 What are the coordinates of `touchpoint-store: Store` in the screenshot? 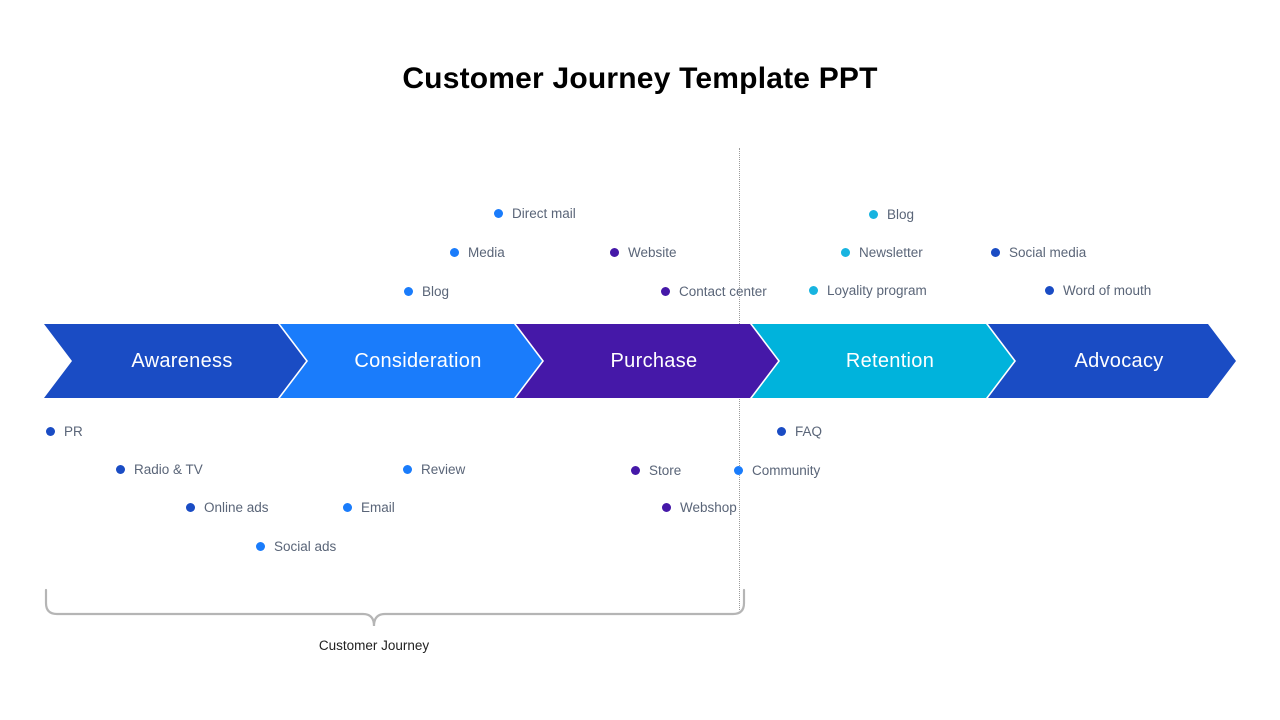 It's located at (656, 470).